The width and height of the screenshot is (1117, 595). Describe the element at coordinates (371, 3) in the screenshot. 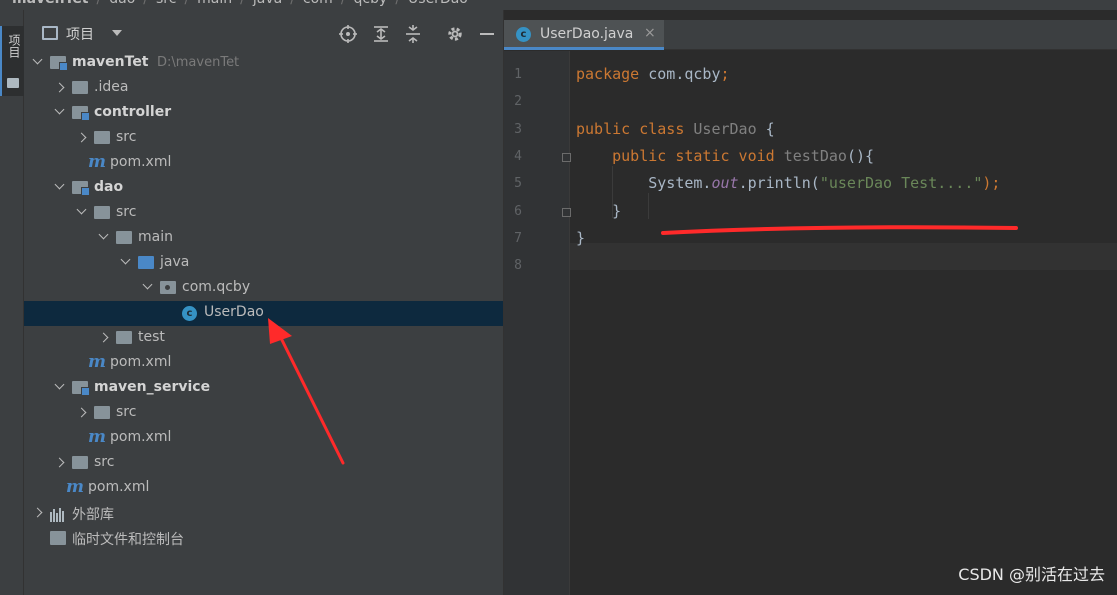

I see `breadcrumb-item: qcby` at that location.